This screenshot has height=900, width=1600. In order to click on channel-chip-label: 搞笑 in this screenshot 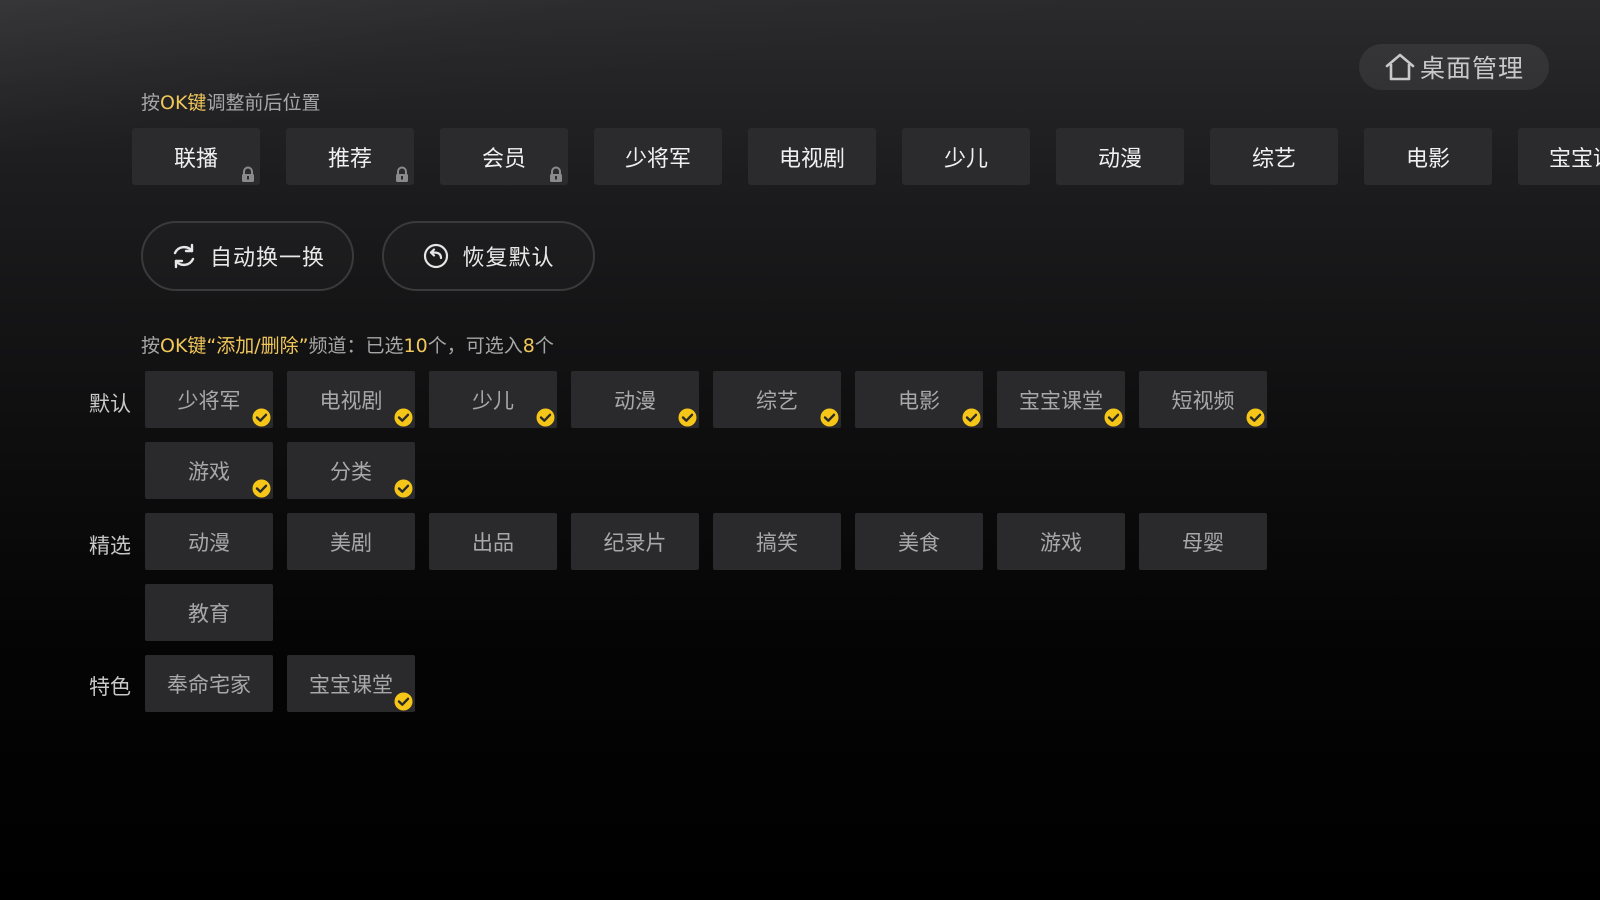, I will do `click(777, 542)`.